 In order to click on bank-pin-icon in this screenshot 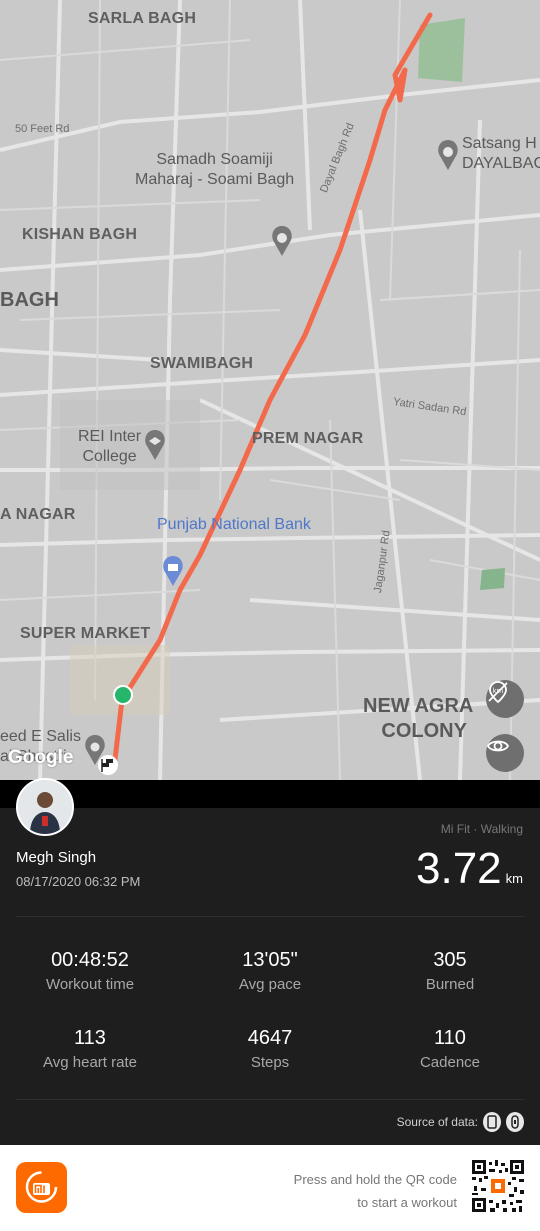, I will do `click(173, 571)`.